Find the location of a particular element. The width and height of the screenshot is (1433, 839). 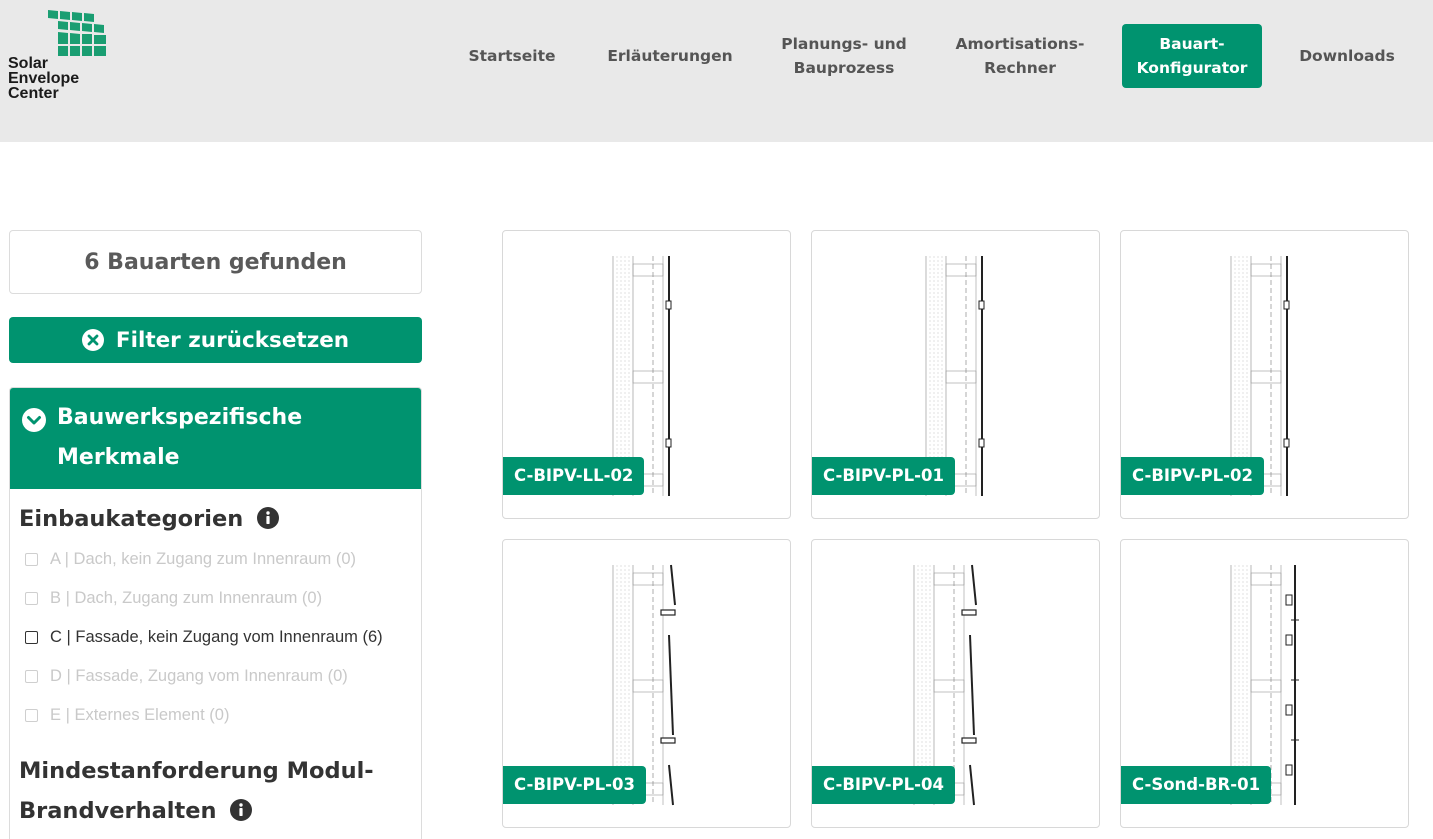

reset-filter-label: Filter zurücksetzen is located at coordinates (232, 340).